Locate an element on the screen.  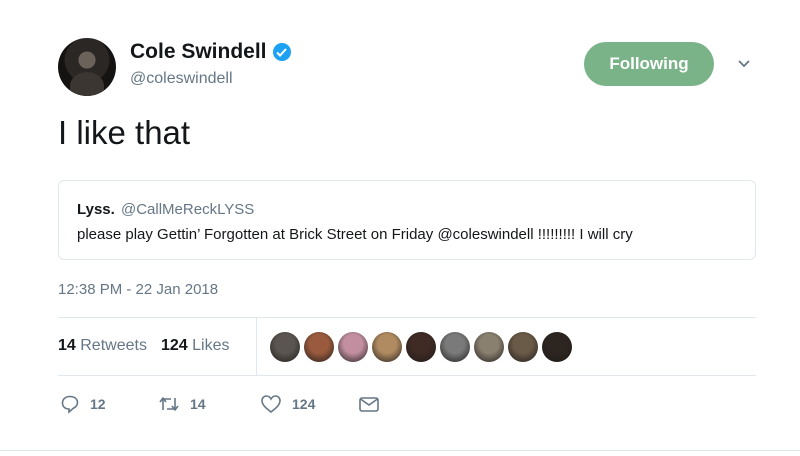
bottom-divider is located at coordinates (400, 450).